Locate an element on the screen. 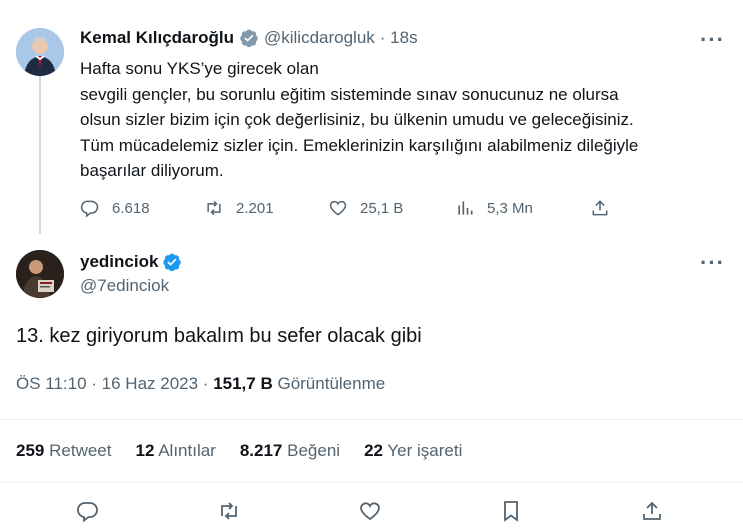 This screenshot has width=743, height=529. retweet-button is located at coordinates (229, 513).